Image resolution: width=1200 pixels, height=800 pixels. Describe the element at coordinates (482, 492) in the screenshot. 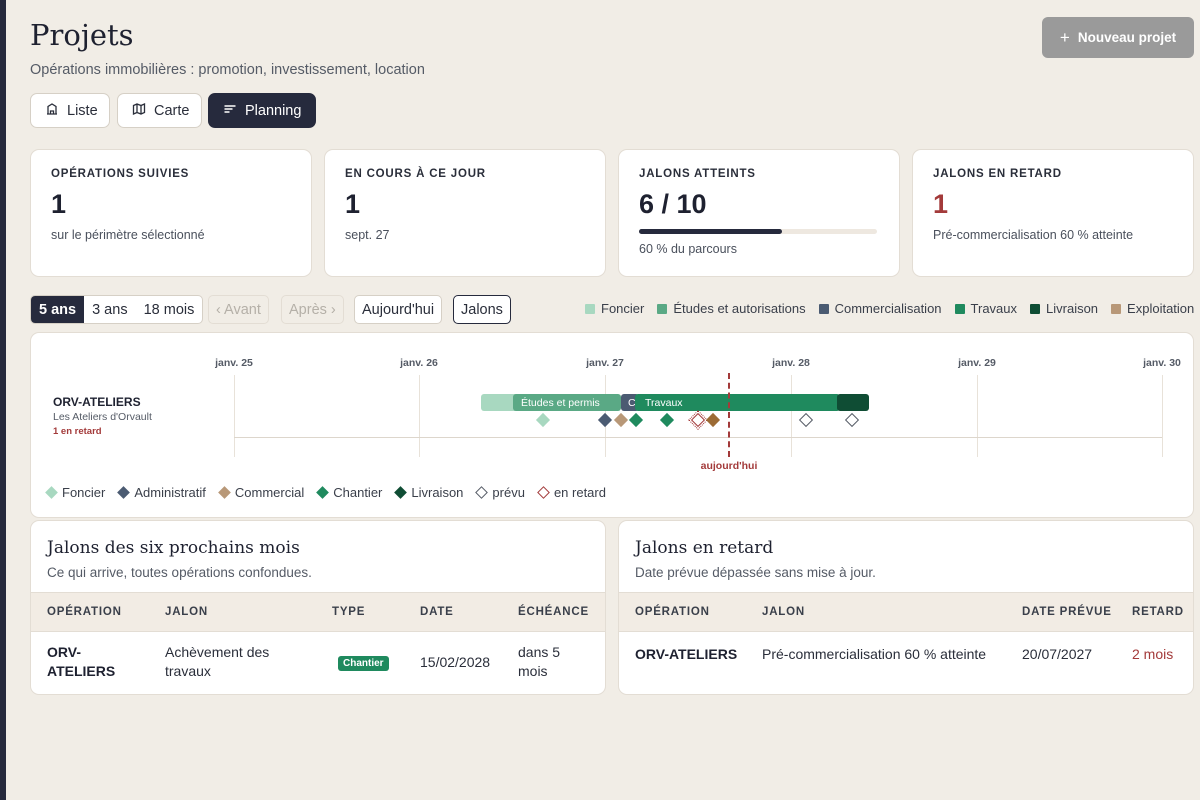

I see `diamond-hollow-icon` at that location.